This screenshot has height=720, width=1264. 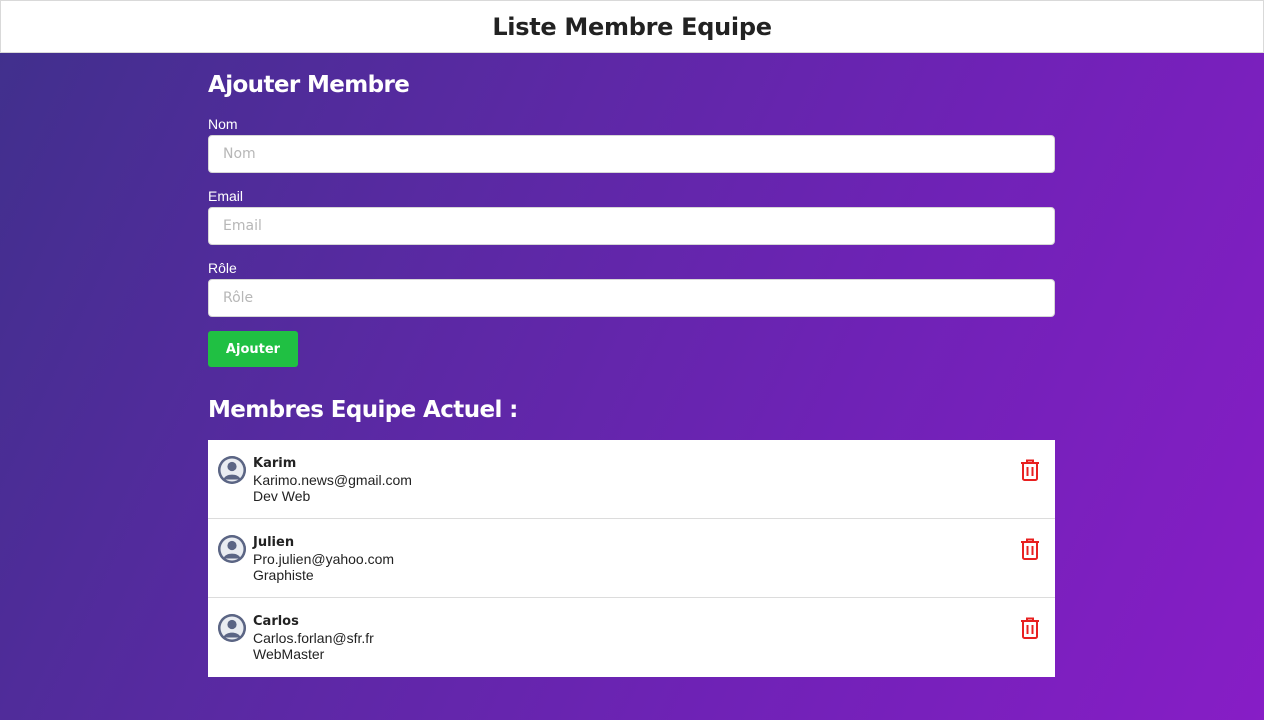 What do you see at coordinates (276, 621) in the screenshot?
I see `member-name: Carlos` at bounding box center [276, 621].